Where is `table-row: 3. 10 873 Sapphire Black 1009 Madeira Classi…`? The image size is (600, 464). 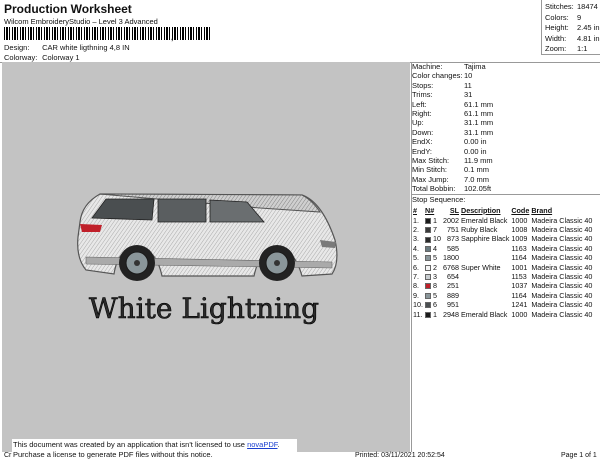
table-row: 3. 10 873 Sapphire Black 1009 Madeira Classi… is located at coordinates (502, 238).